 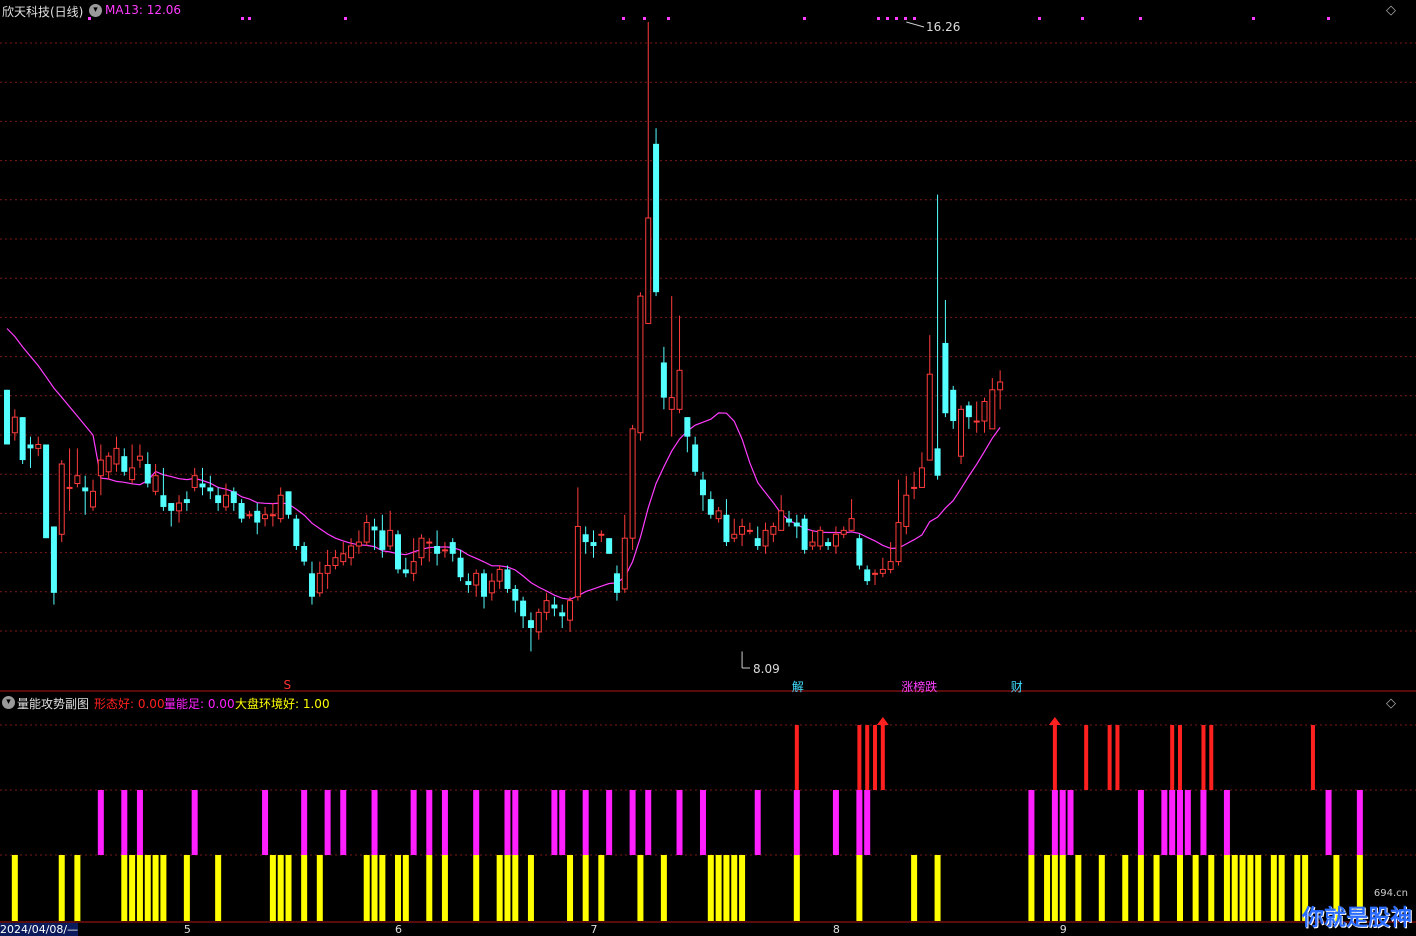 I want to click on indicator-menu-icon: ▾, so click(x=8, y=702).